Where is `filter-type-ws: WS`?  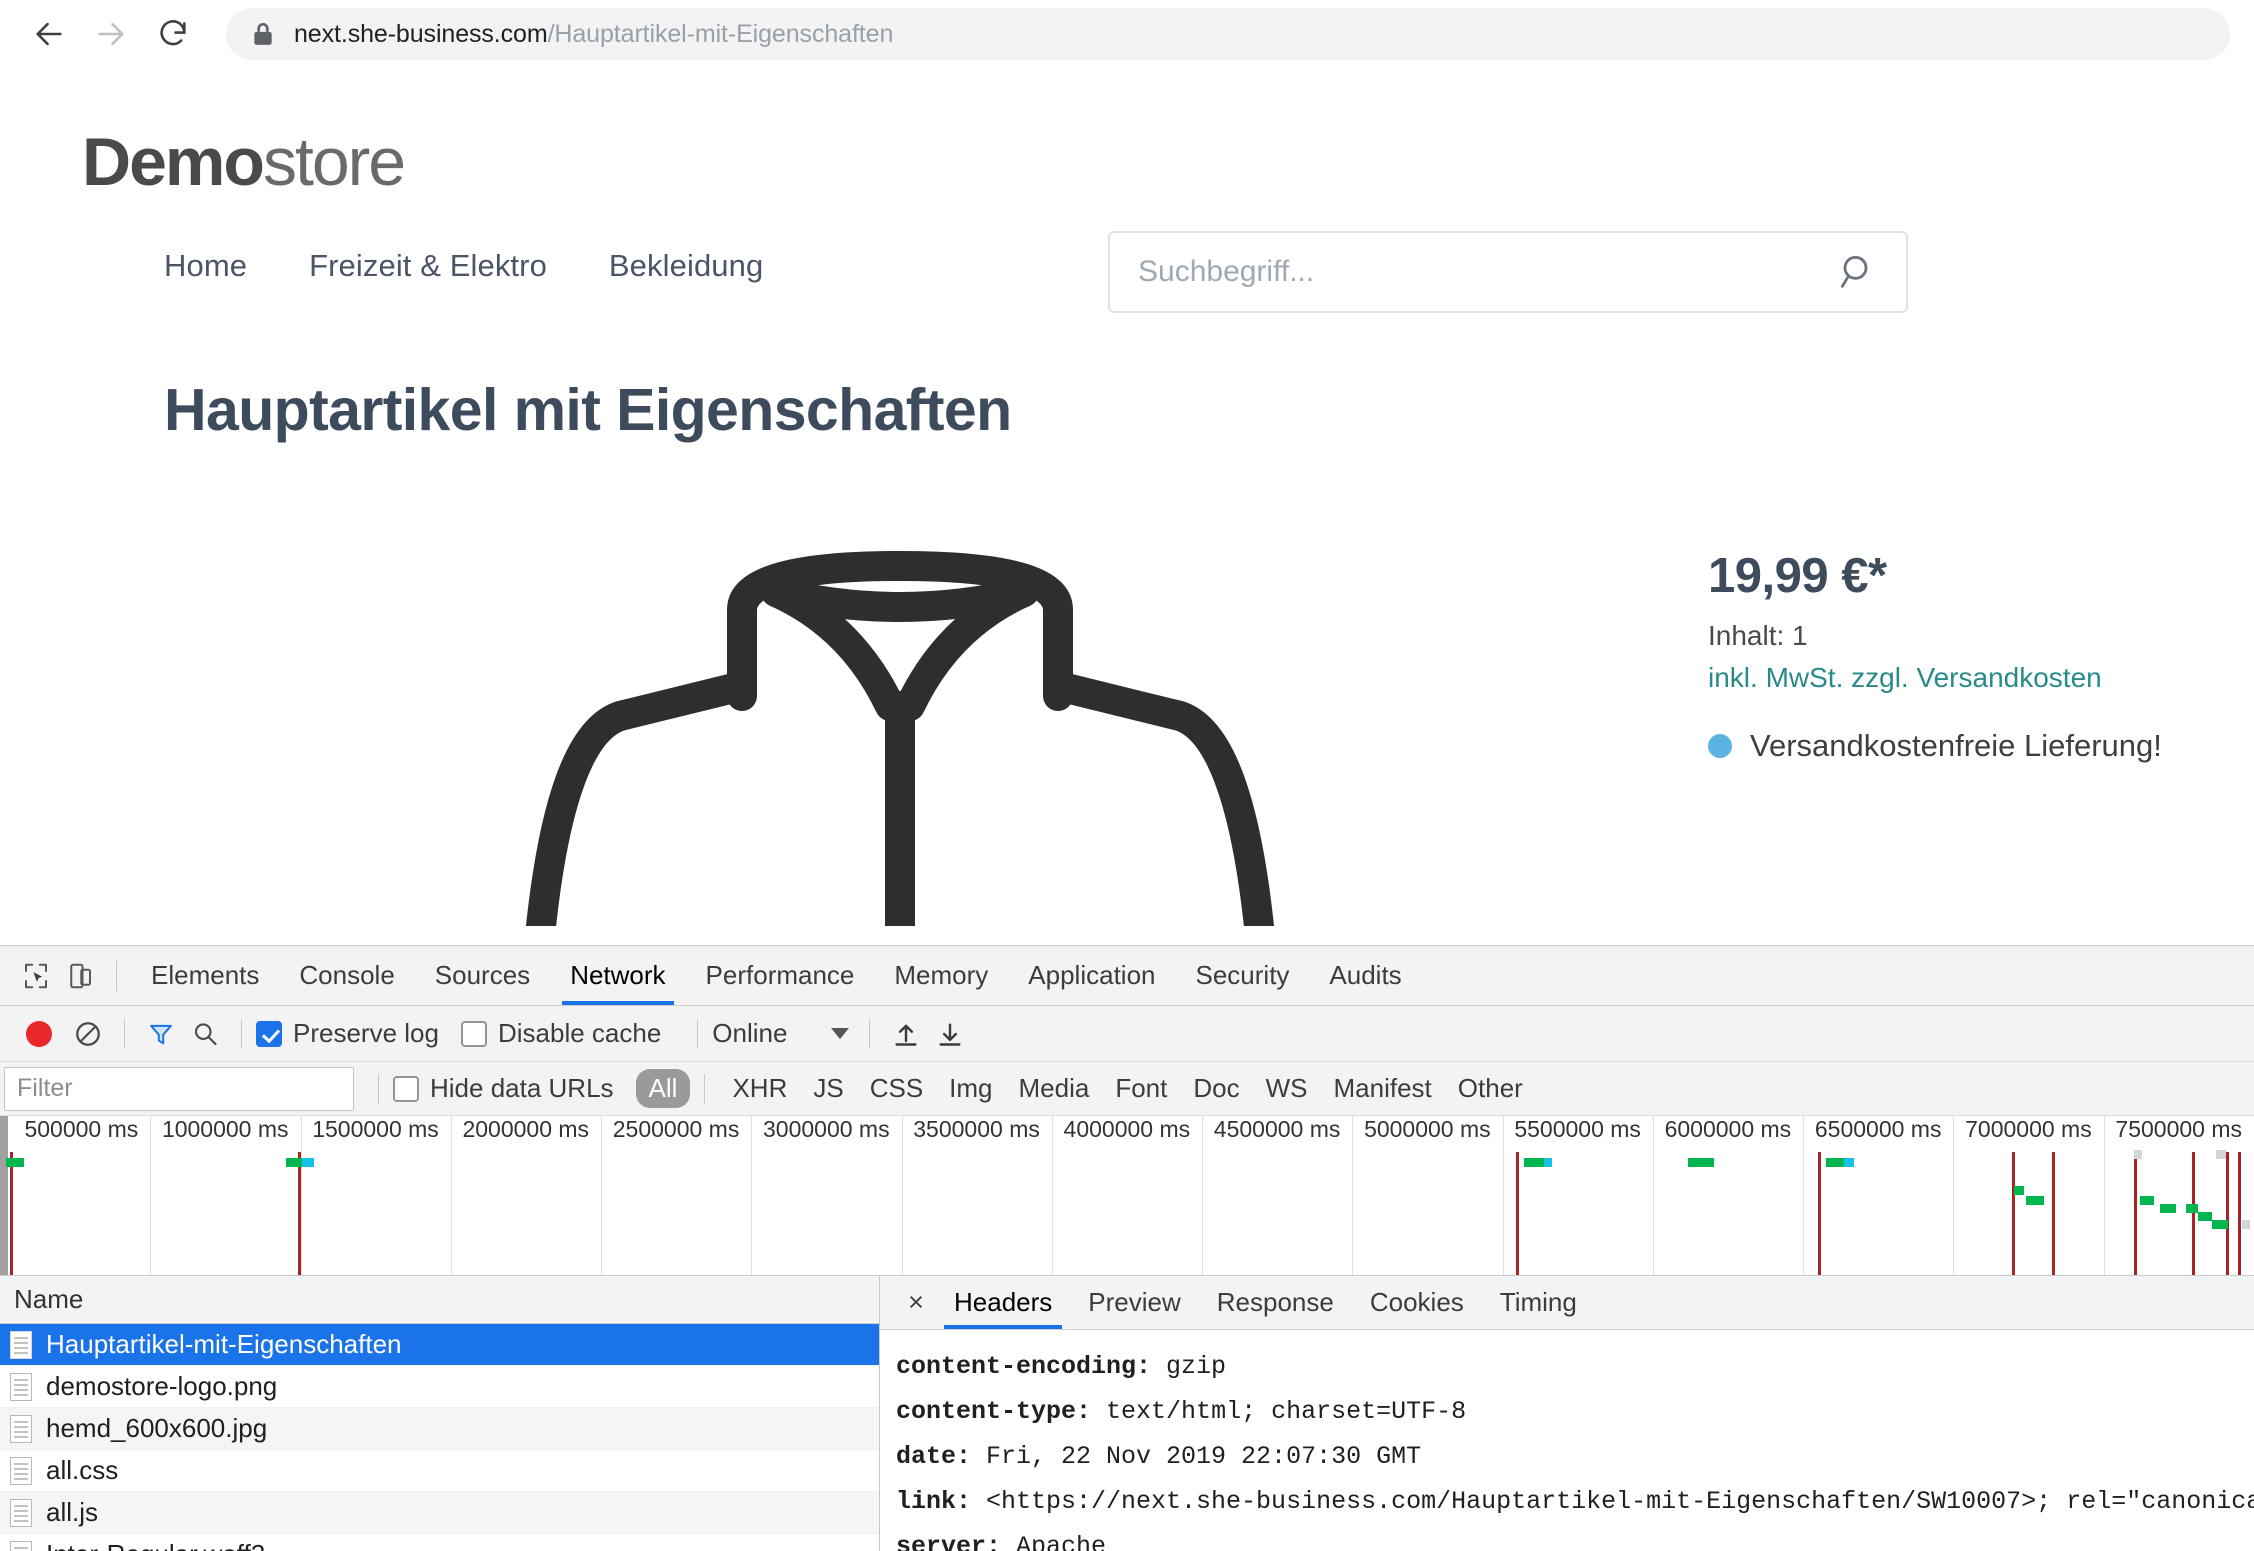
filter-type-ws: WS is located at coordinates (1287, 1088).